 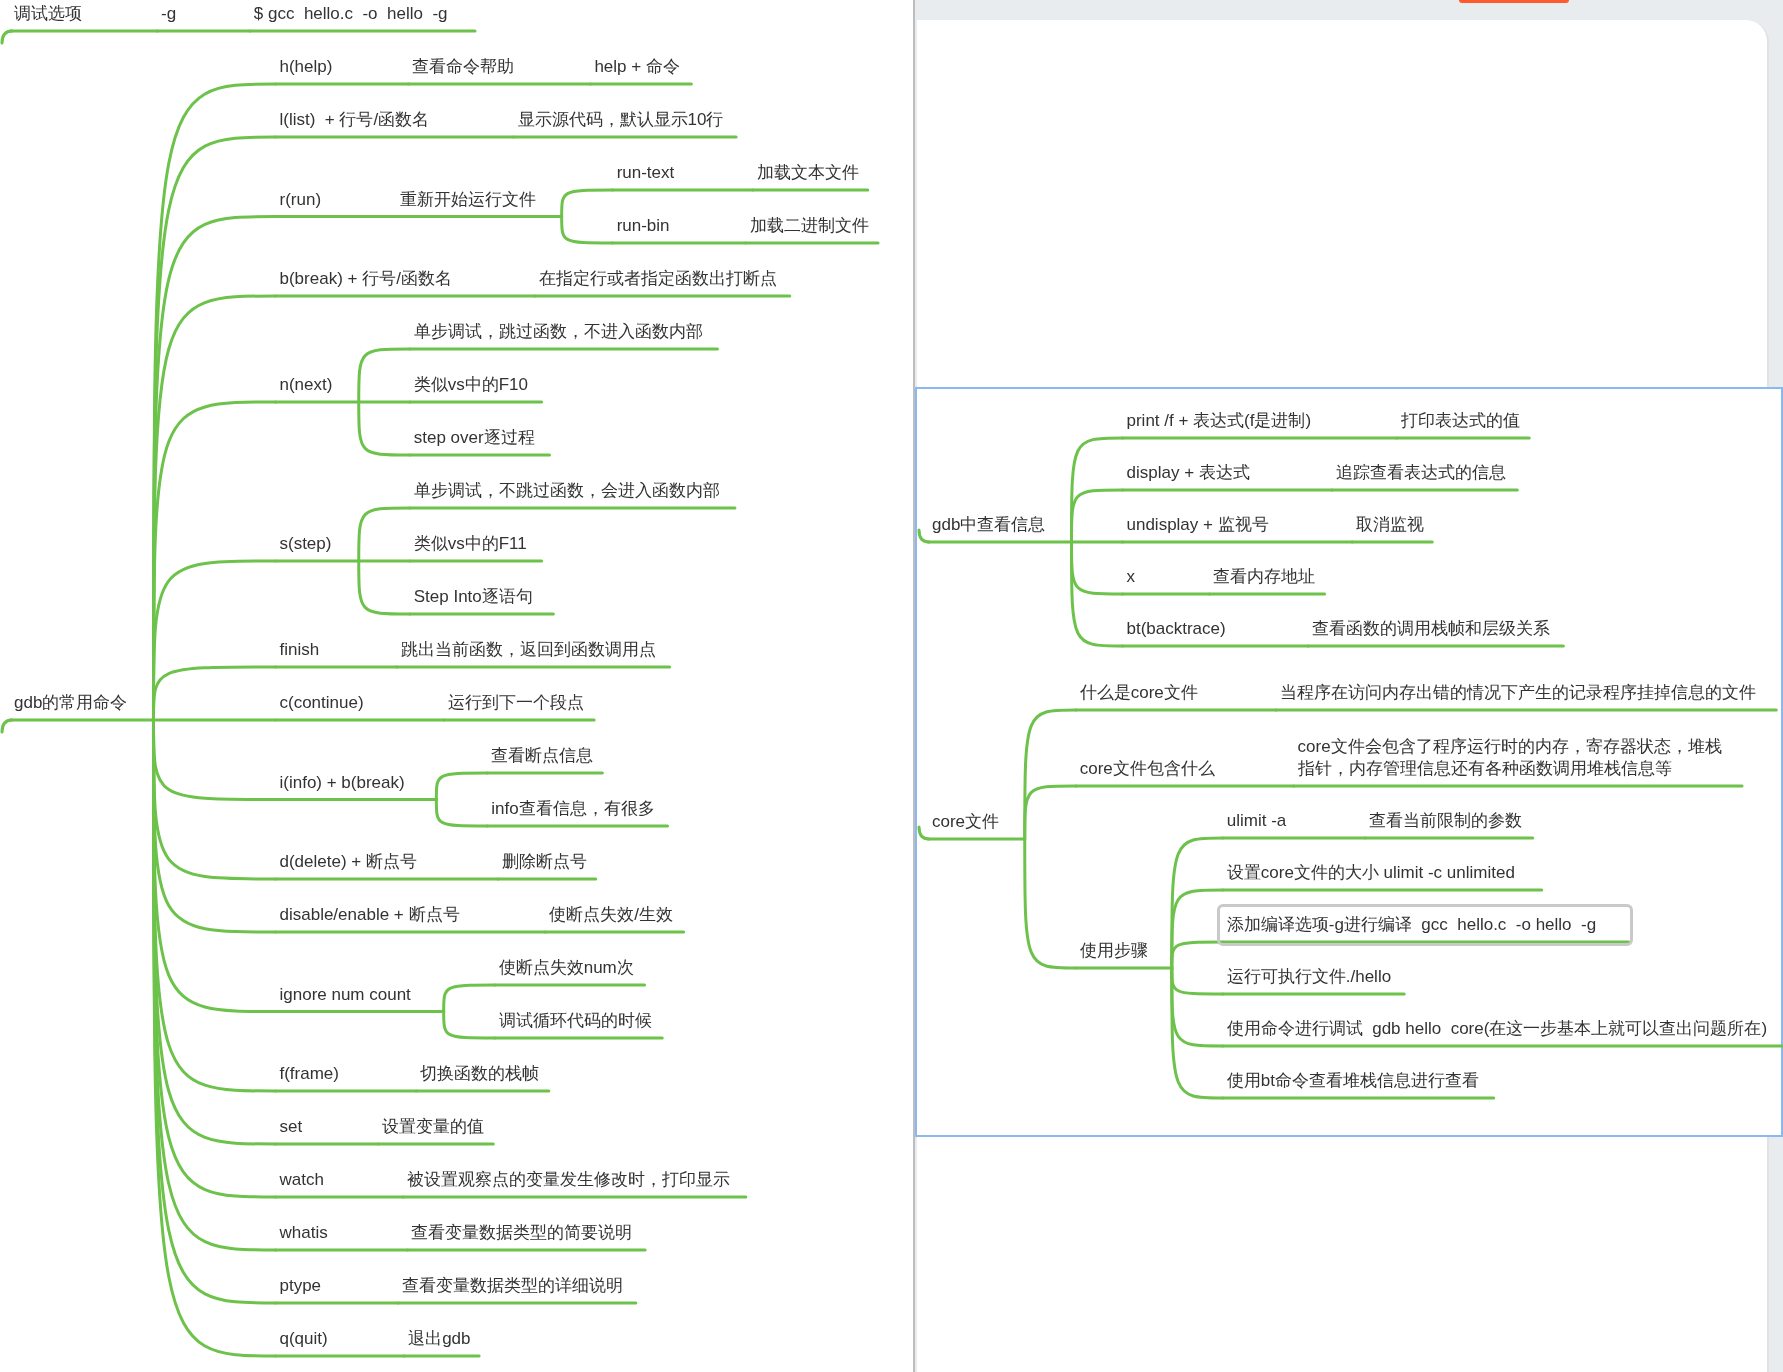 I want to click on node-label: 使用bt命令查看堆栈信息进行查看, so click(x=1352, y=1081).